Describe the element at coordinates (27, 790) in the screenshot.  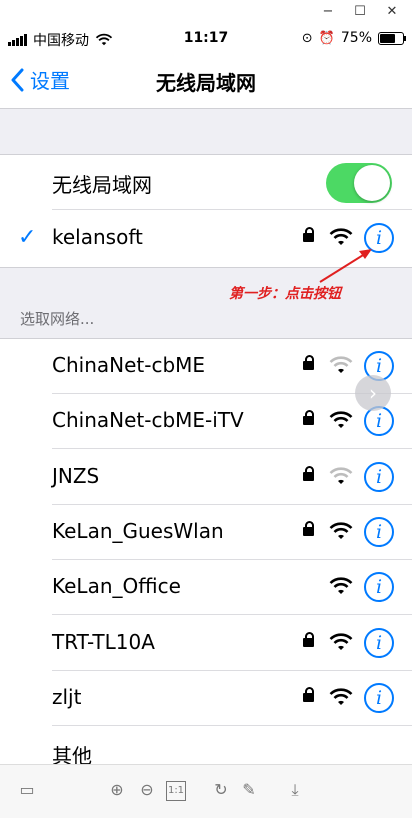
I see `thumbnail-icon: ▭` at that location.